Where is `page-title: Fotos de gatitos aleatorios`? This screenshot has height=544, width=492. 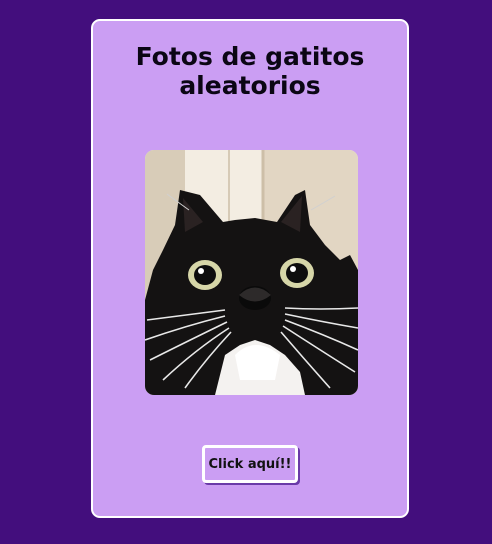 page-title: Fotos de gatitos aleatorios is located at coordinates (250, 71).